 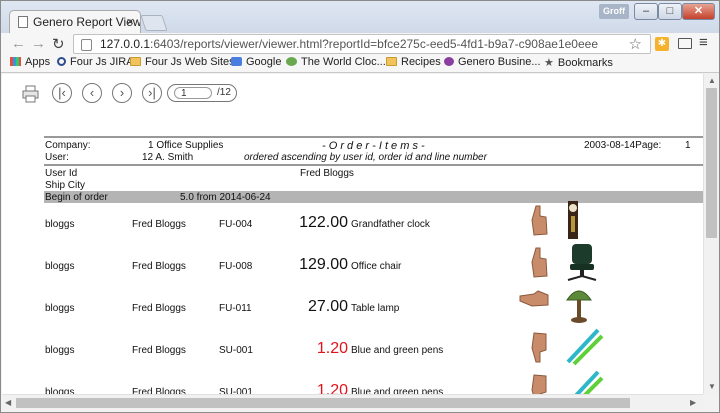 What do you see at coordinates (225, 197) in the screenshot?
I see `begin-order-value: 5.0 from 2014-06-24` at bounding box center [225, 197].